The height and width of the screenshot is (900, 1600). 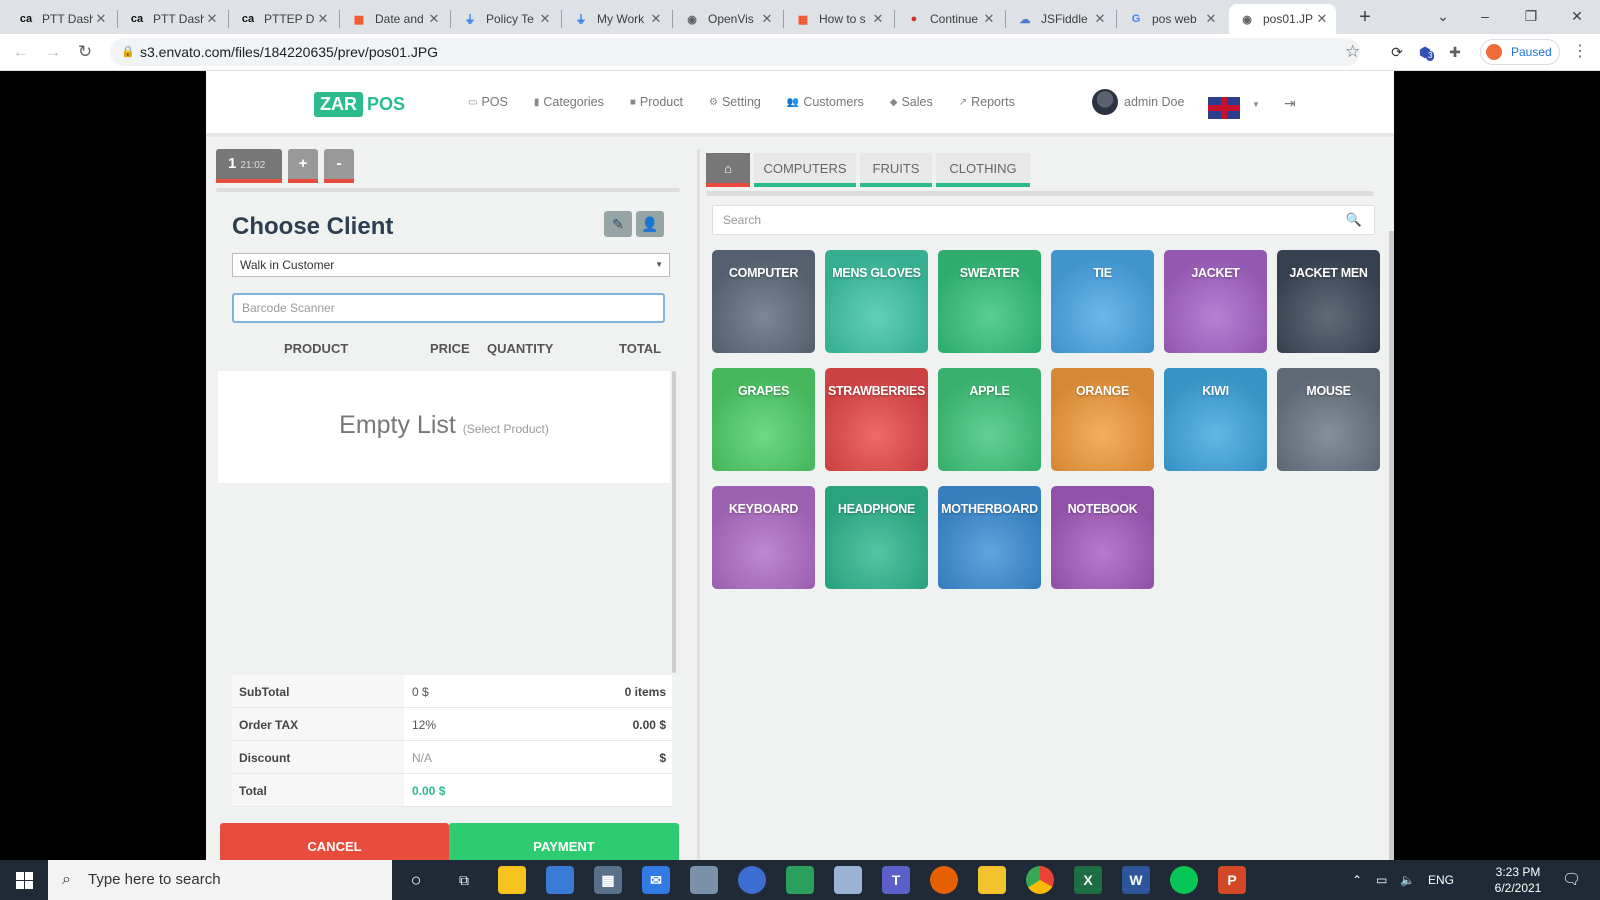 I want to click on product-card: TIE, so click(x=1102, y=301).